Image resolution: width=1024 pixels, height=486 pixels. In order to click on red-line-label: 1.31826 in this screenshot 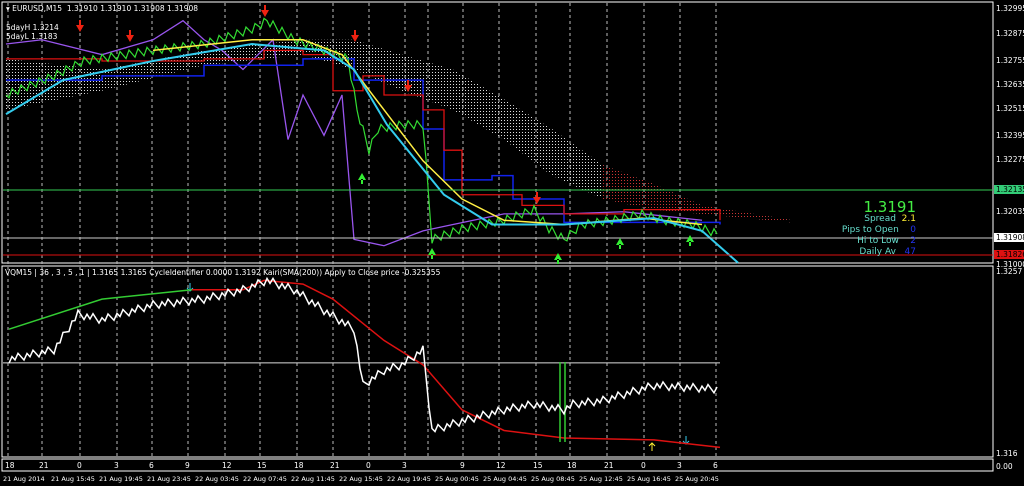, I will do `click(1009, 254)`.